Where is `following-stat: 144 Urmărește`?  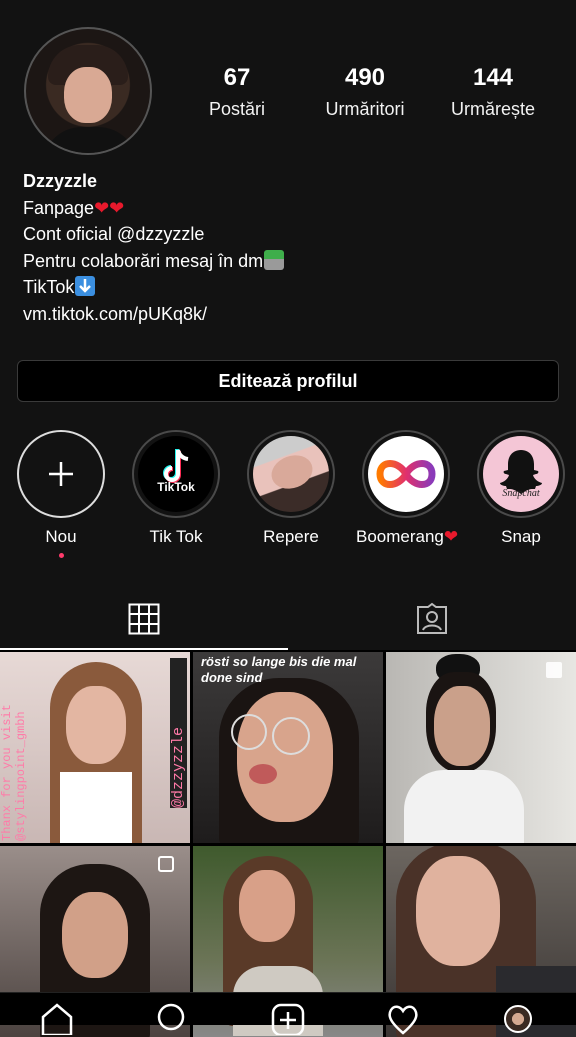 following-stat: 144 Urmărește is located at coordinates (493, 93).